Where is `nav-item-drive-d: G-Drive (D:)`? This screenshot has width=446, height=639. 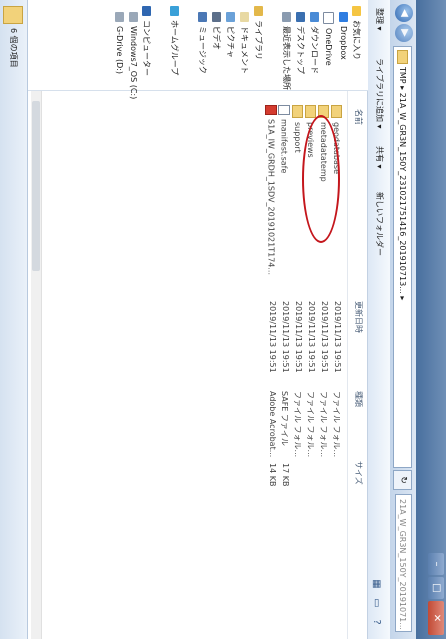 nav-item-drive-d: G-Drive (D:) is located at coordinates (119, 43).